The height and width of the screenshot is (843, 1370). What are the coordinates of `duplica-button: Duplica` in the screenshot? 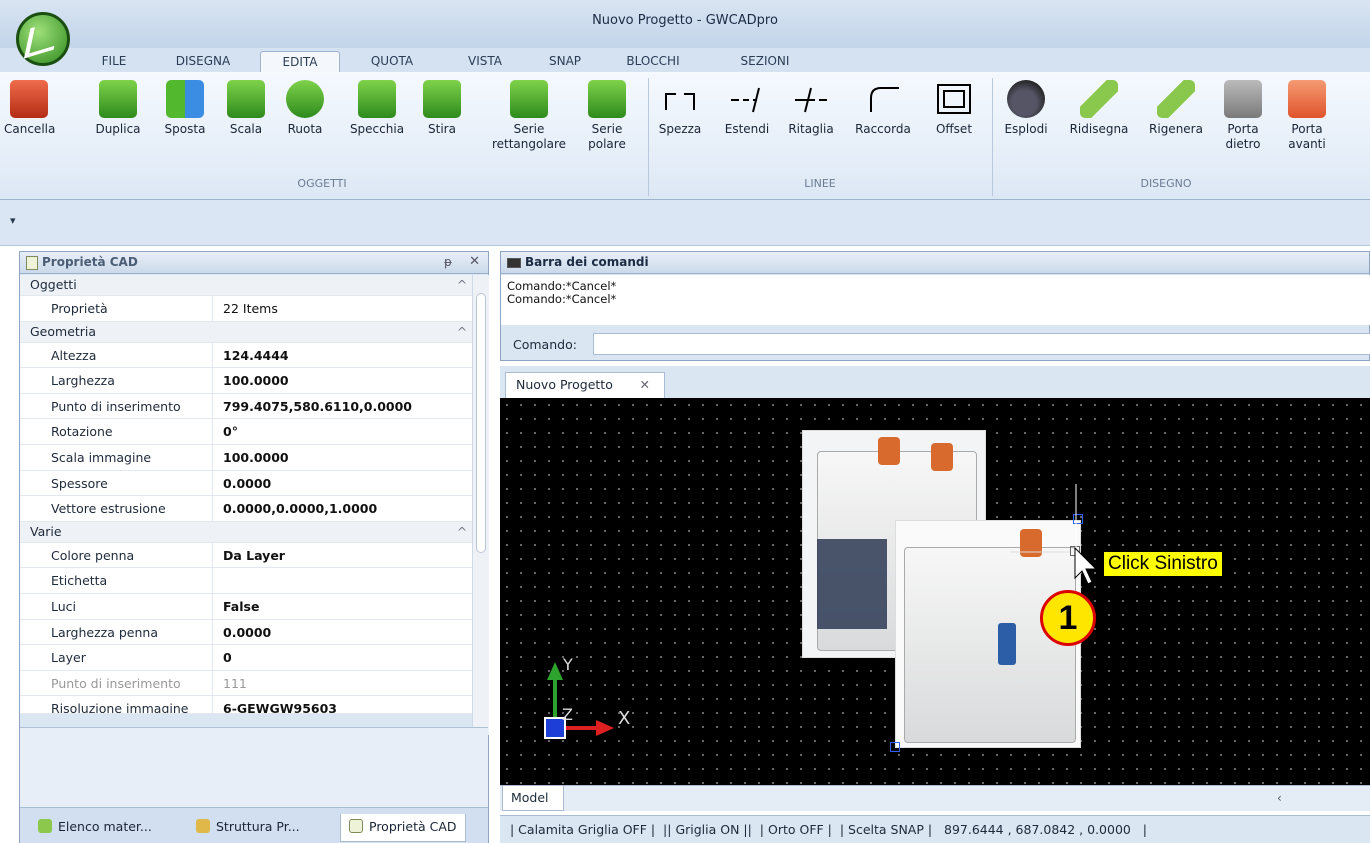 It's located at (118, 108).